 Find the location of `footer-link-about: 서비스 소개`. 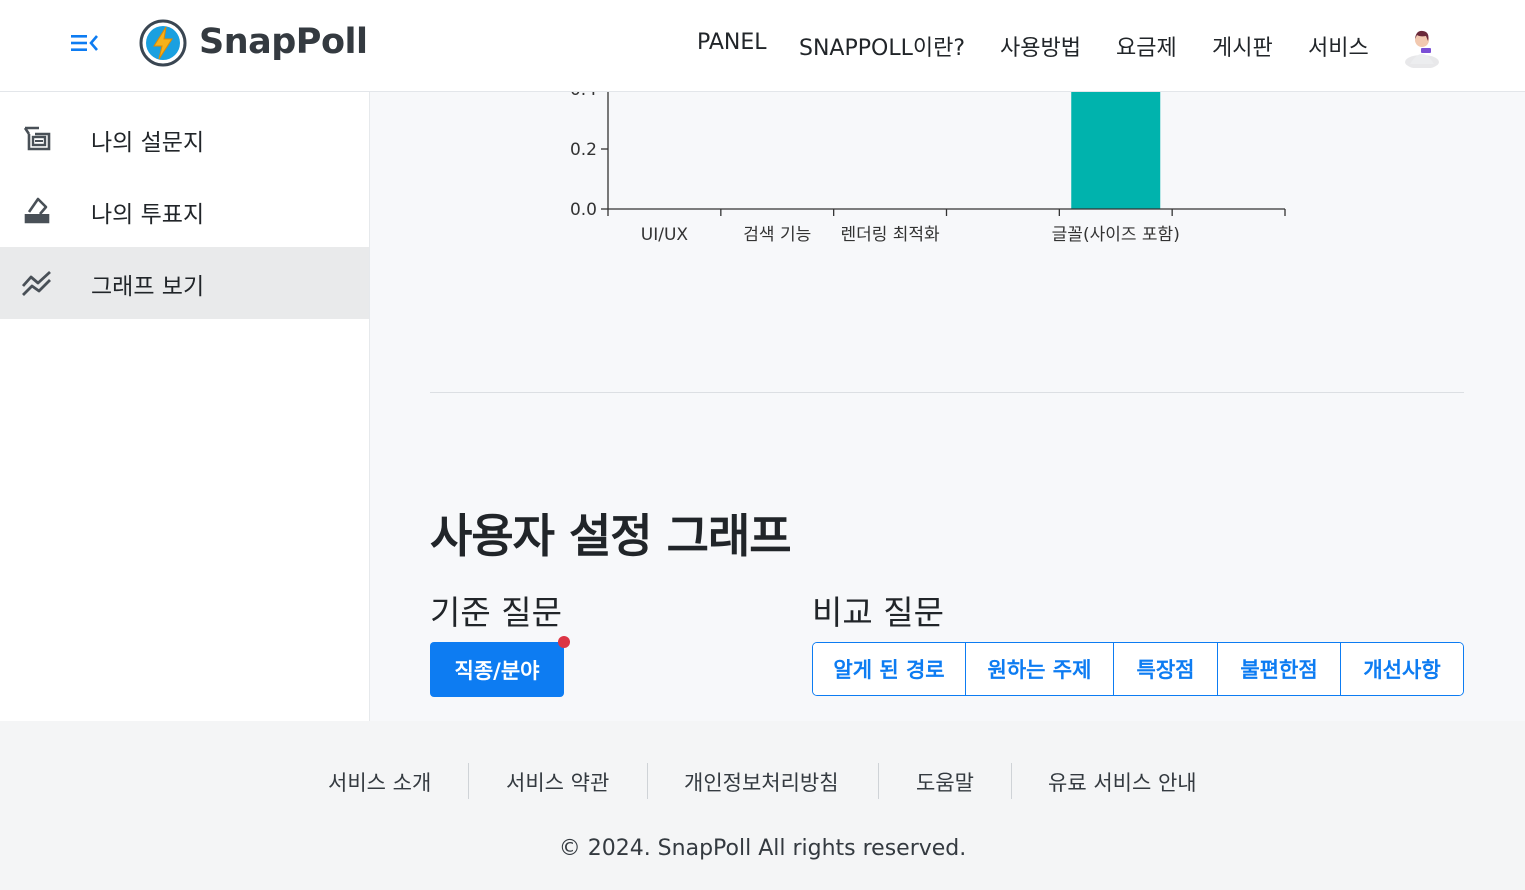

footer-link-about: 서비스 소개 is located at coordinates (379, 782).